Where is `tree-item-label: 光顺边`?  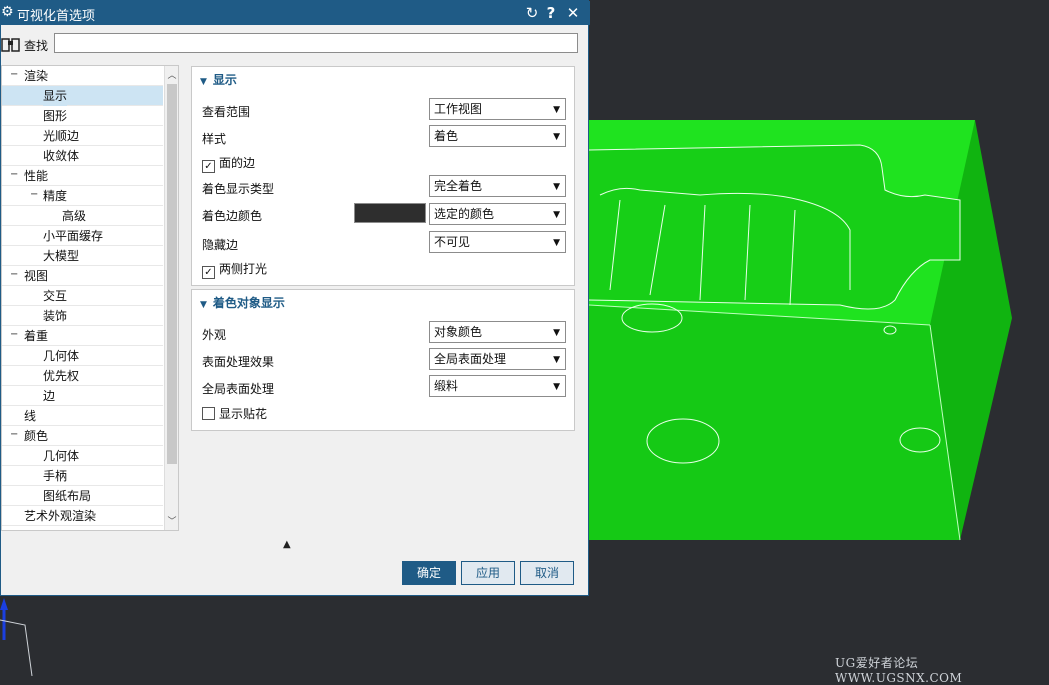
tree-item-label: 光顺边 is located at coordinates (61, 136).